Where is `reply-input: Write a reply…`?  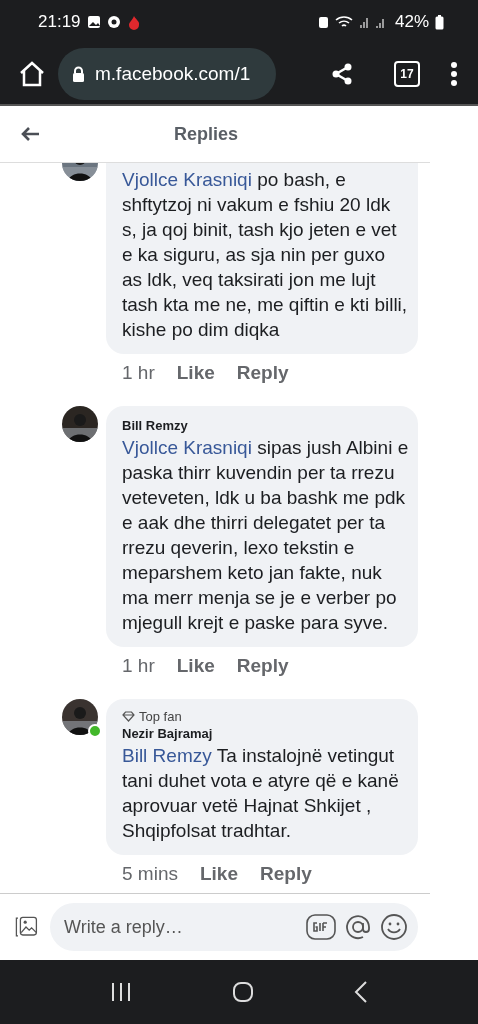 reply-input: Write a reply… is located at coordinates (180, 927).